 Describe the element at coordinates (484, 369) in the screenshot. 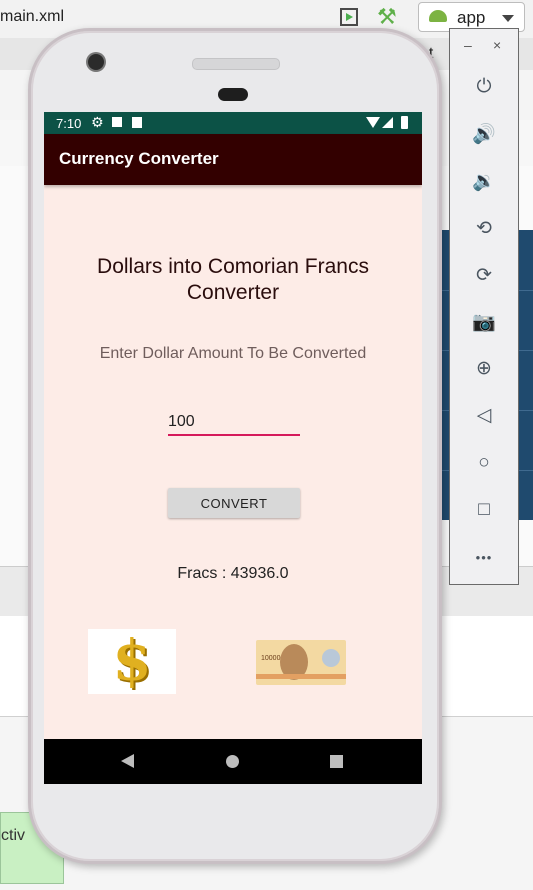

I see `zoom-icon: ⊕` at that location.